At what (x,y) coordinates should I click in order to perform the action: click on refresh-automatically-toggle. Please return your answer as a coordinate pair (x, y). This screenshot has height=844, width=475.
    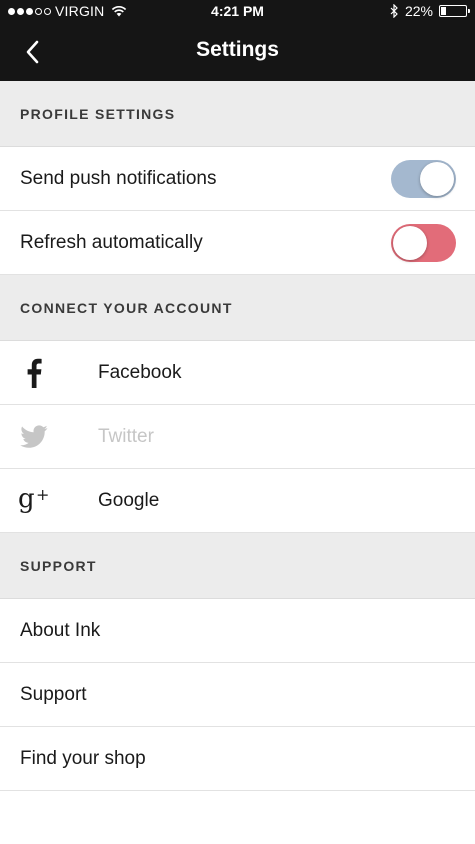
    Looking at the image, I should click on (423, 242).